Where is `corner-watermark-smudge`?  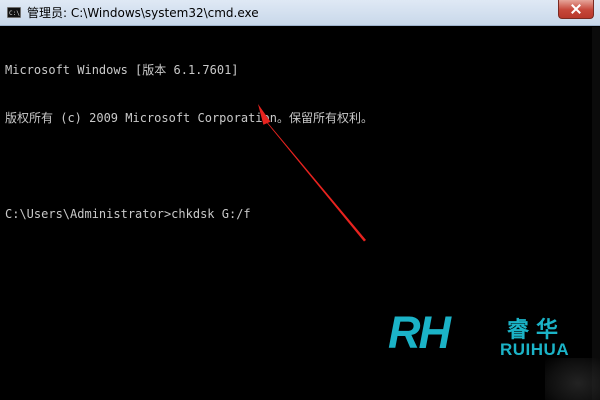 corner-watermark-smudge is located at coordinates (572, 379).